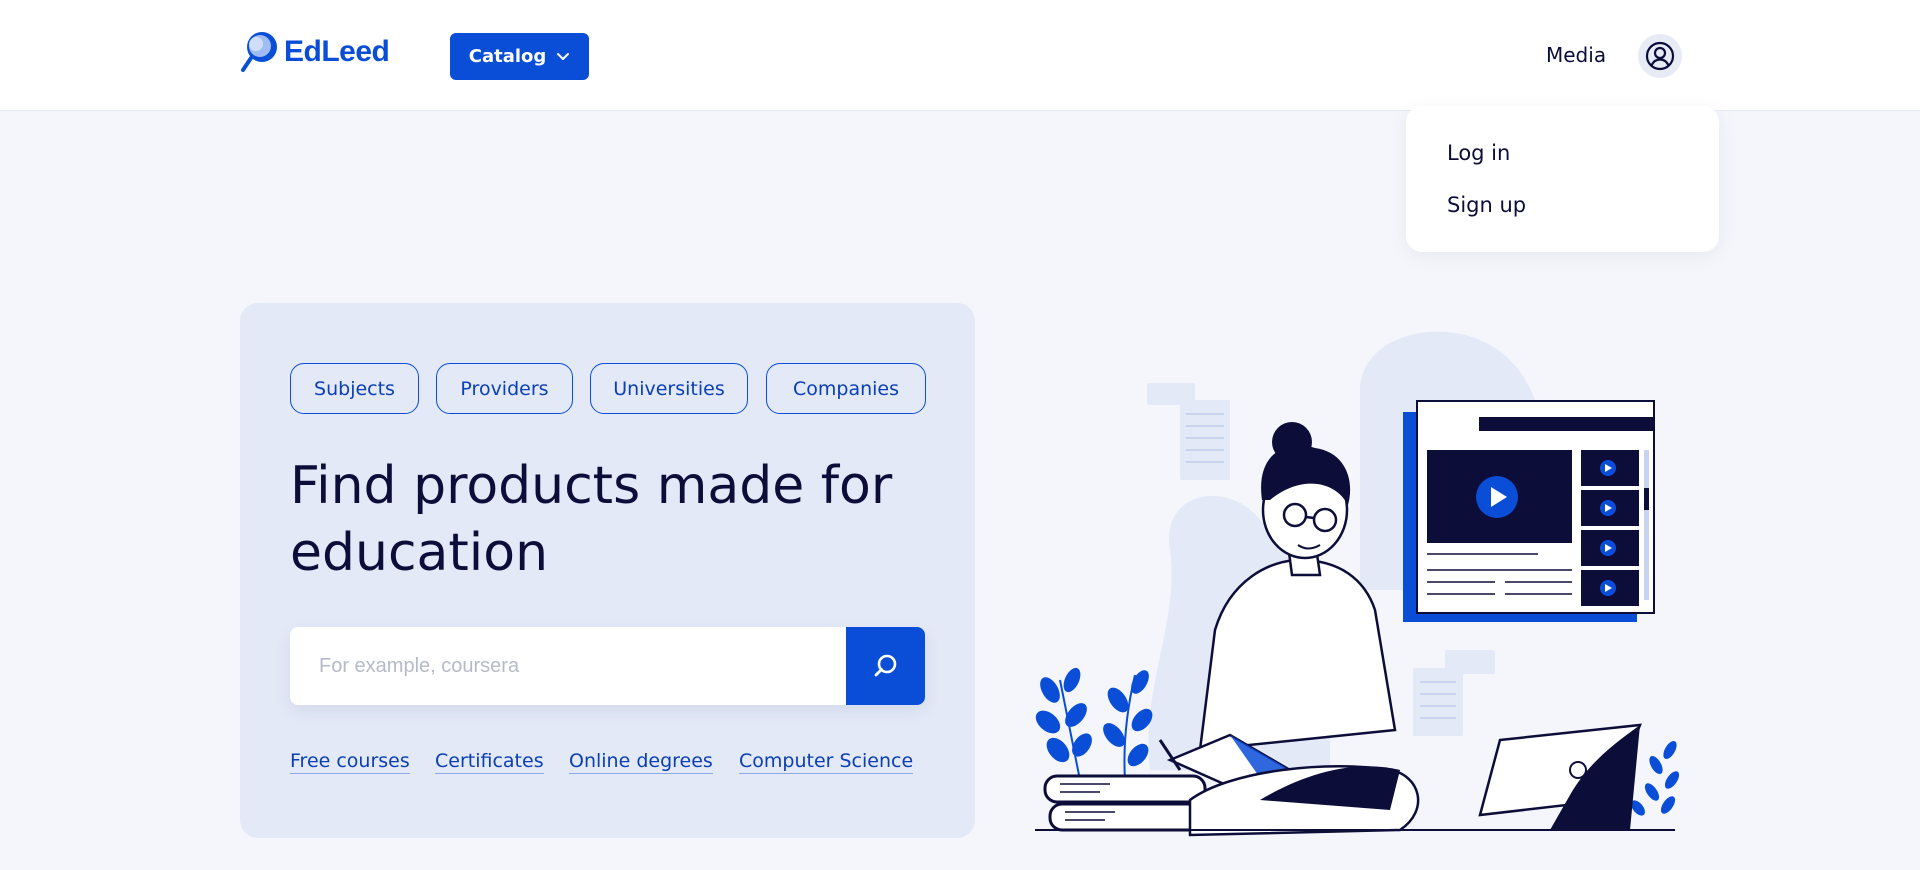 The image size is (1920, 870). What do you see at coordinates (259, 52) in the screenshot?
I see `magnifier-logo-icon` at bounding box center [259, 52].